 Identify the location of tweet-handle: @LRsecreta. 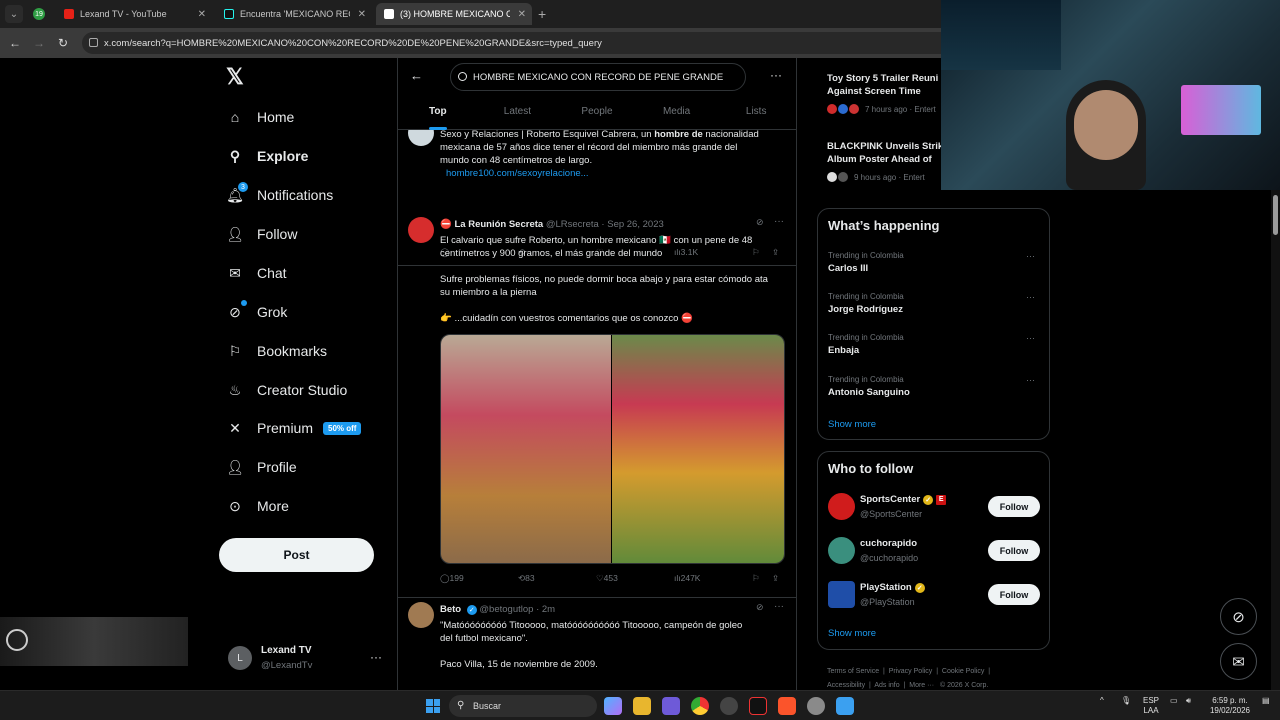
(572, 224).